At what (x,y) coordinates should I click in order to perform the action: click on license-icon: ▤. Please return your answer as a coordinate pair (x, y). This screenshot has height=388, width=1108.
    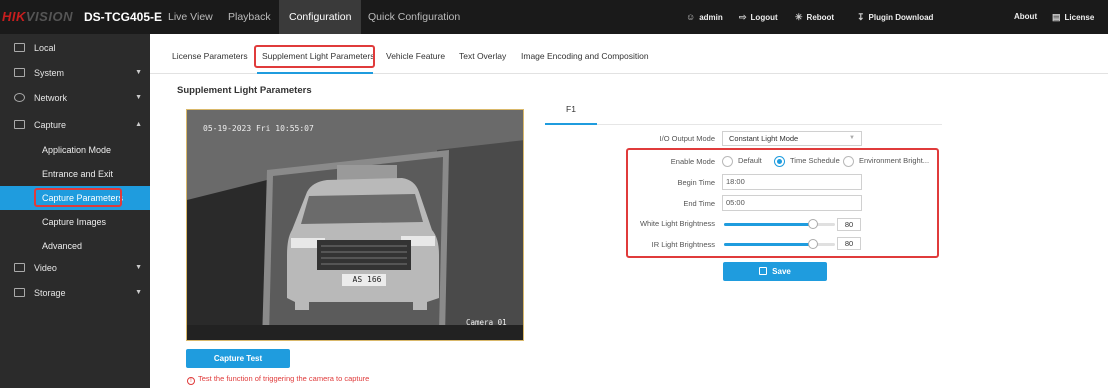
    Looking at the image, I should click on (1056, 17).